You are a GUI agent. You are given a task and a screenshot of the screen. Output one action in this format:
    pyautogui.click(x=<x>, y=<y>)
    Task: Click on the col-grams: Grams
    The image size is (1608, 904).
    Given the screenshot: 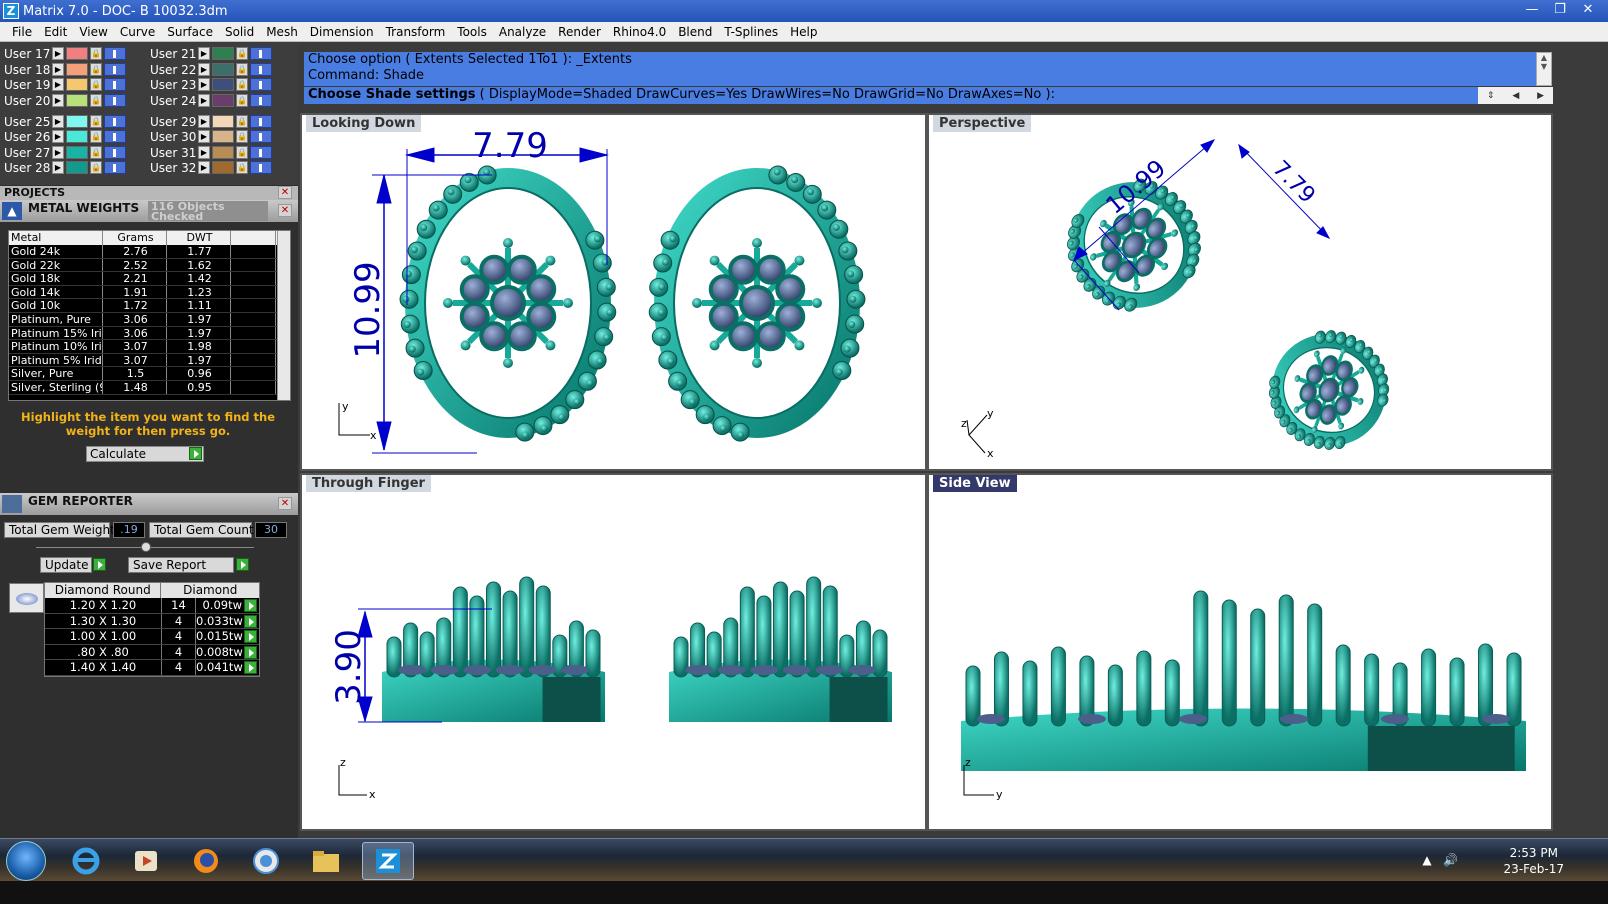 What is the action you would take?
    pyautogui.click(x=135, y=238)
    